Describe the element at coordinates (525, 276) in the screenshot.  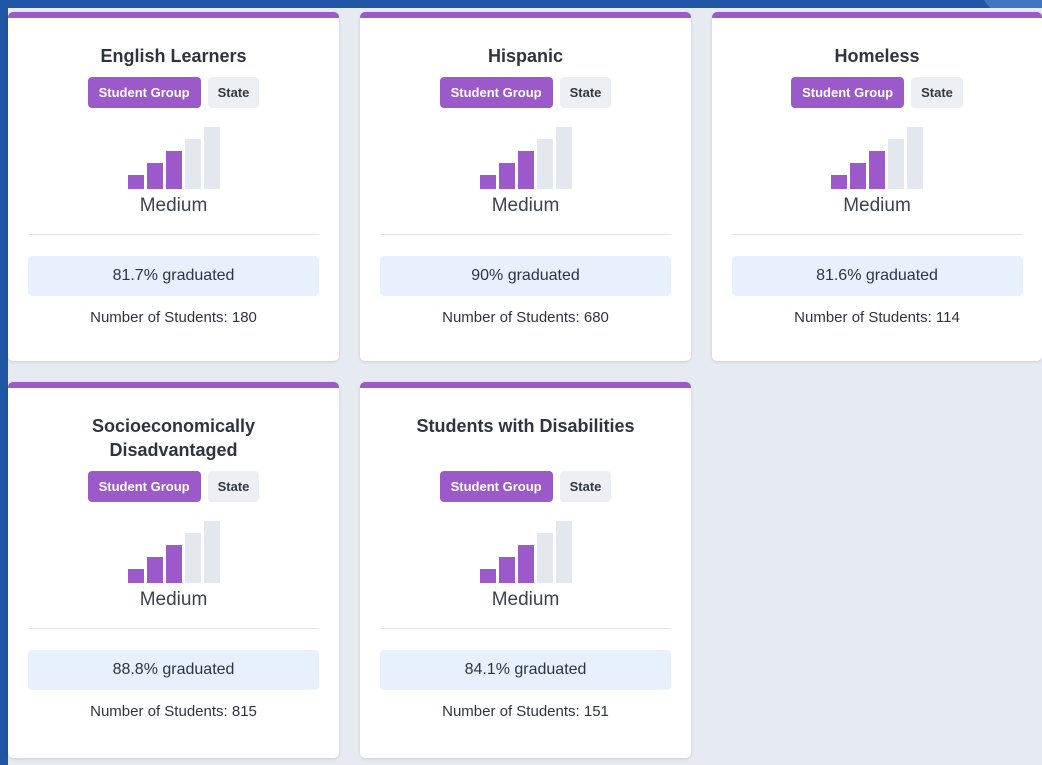
I see `graduation-rate: 90% graduated` at that location.